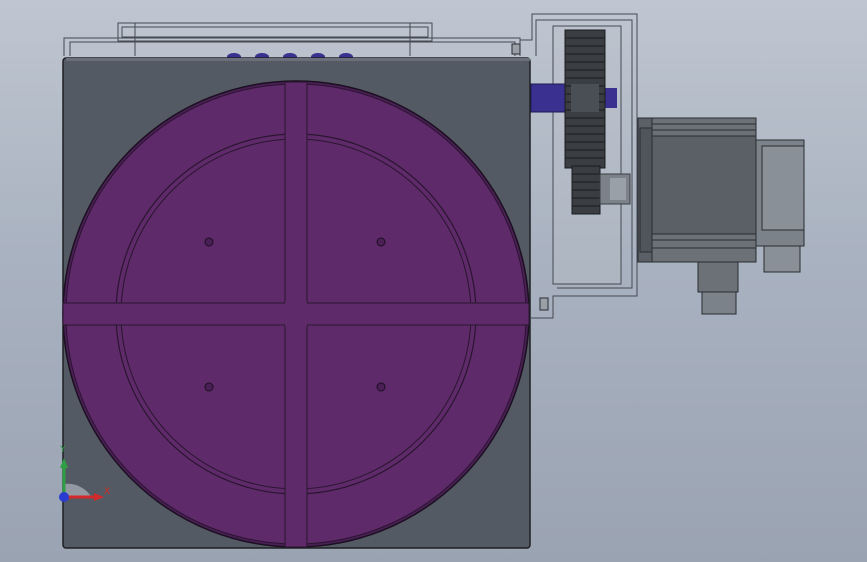 This screenshot has width=867, height=562. What do you see at coordinates (107, 492) in the screenshot?
I see `x-axis-label: X` at bounding box center [107, 492].